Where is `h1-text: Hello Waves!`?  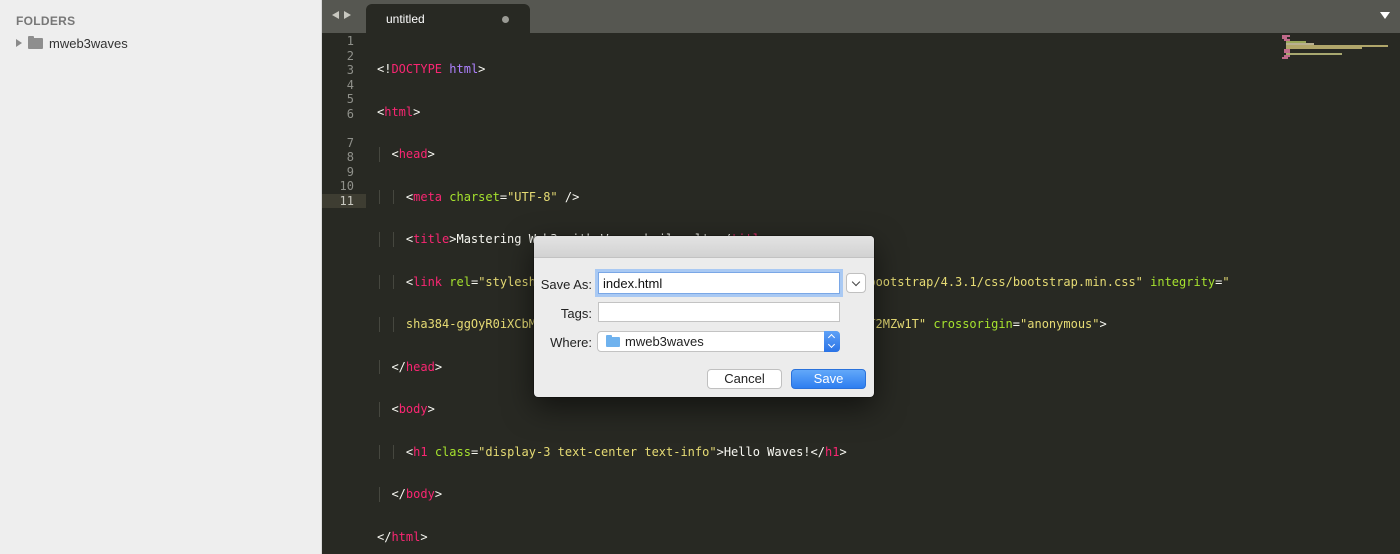
h1-text: Hello Waves! is located at coordinates (767, 451).